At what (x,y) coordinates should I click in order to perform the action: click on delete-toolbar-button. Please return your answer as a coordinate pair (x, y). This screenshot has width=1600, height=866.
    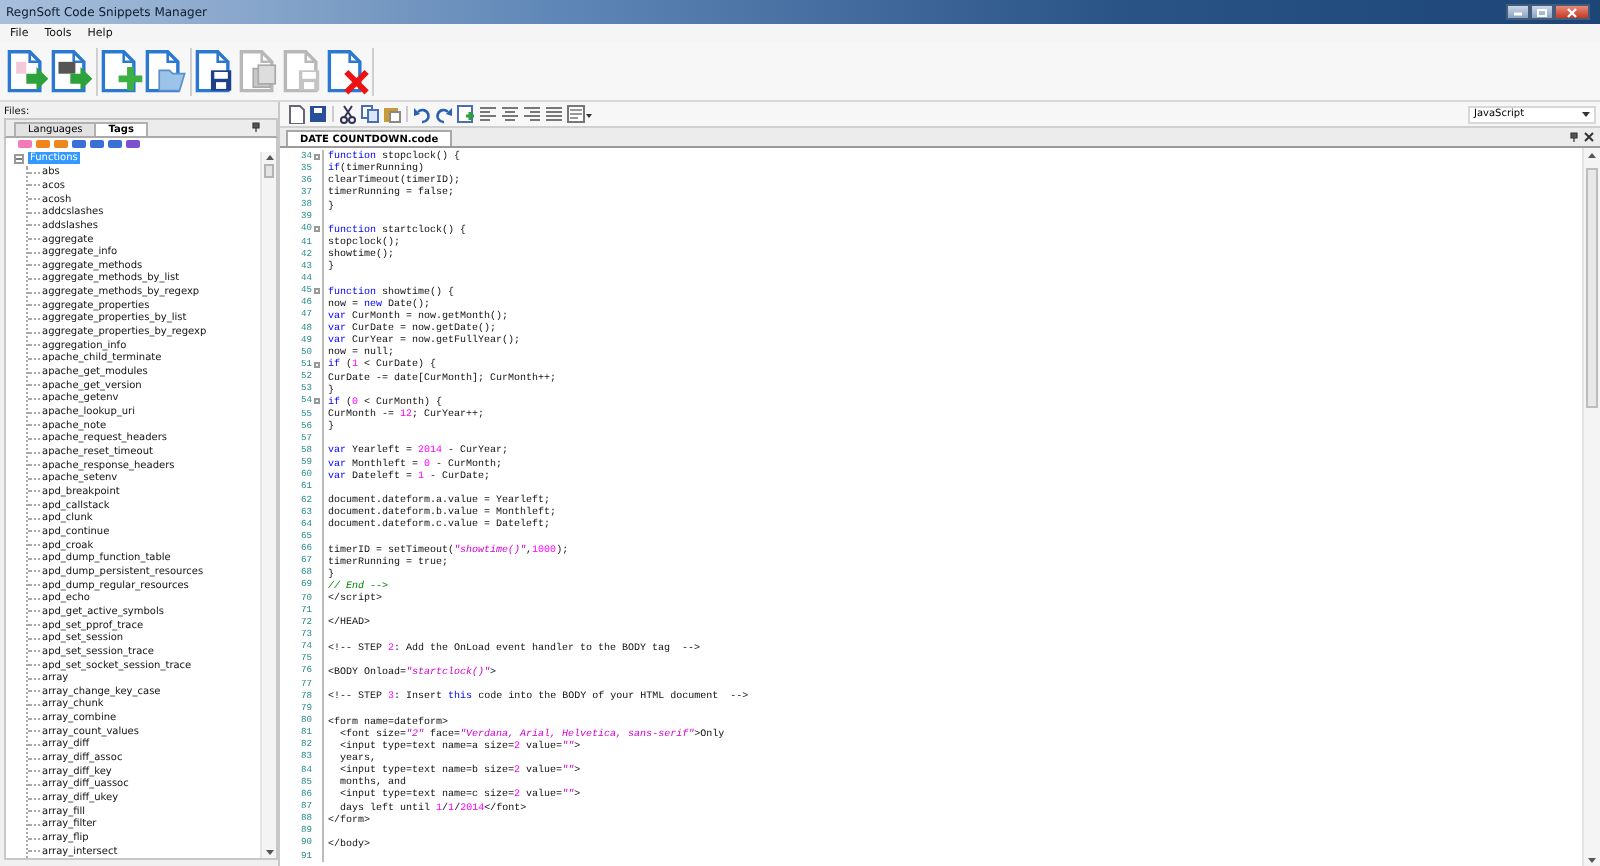
    Looking at the image, I should click on (348, 71).